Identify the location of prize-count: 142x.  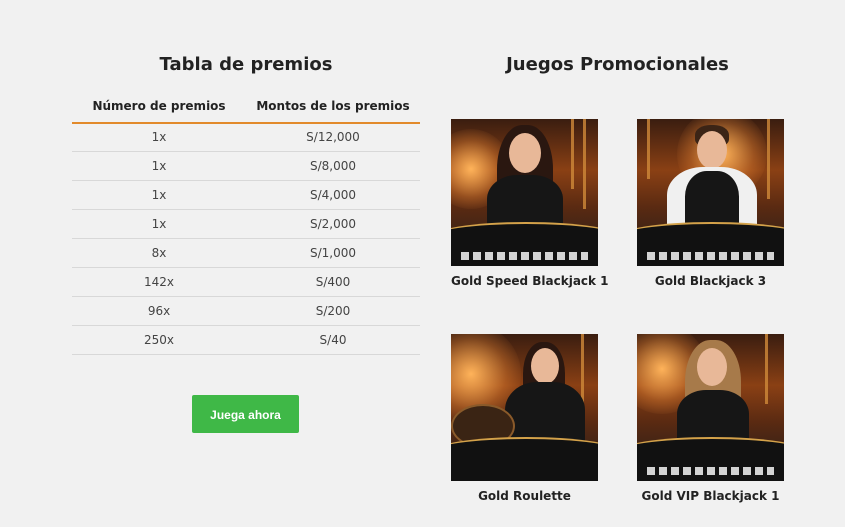
(158, 282).